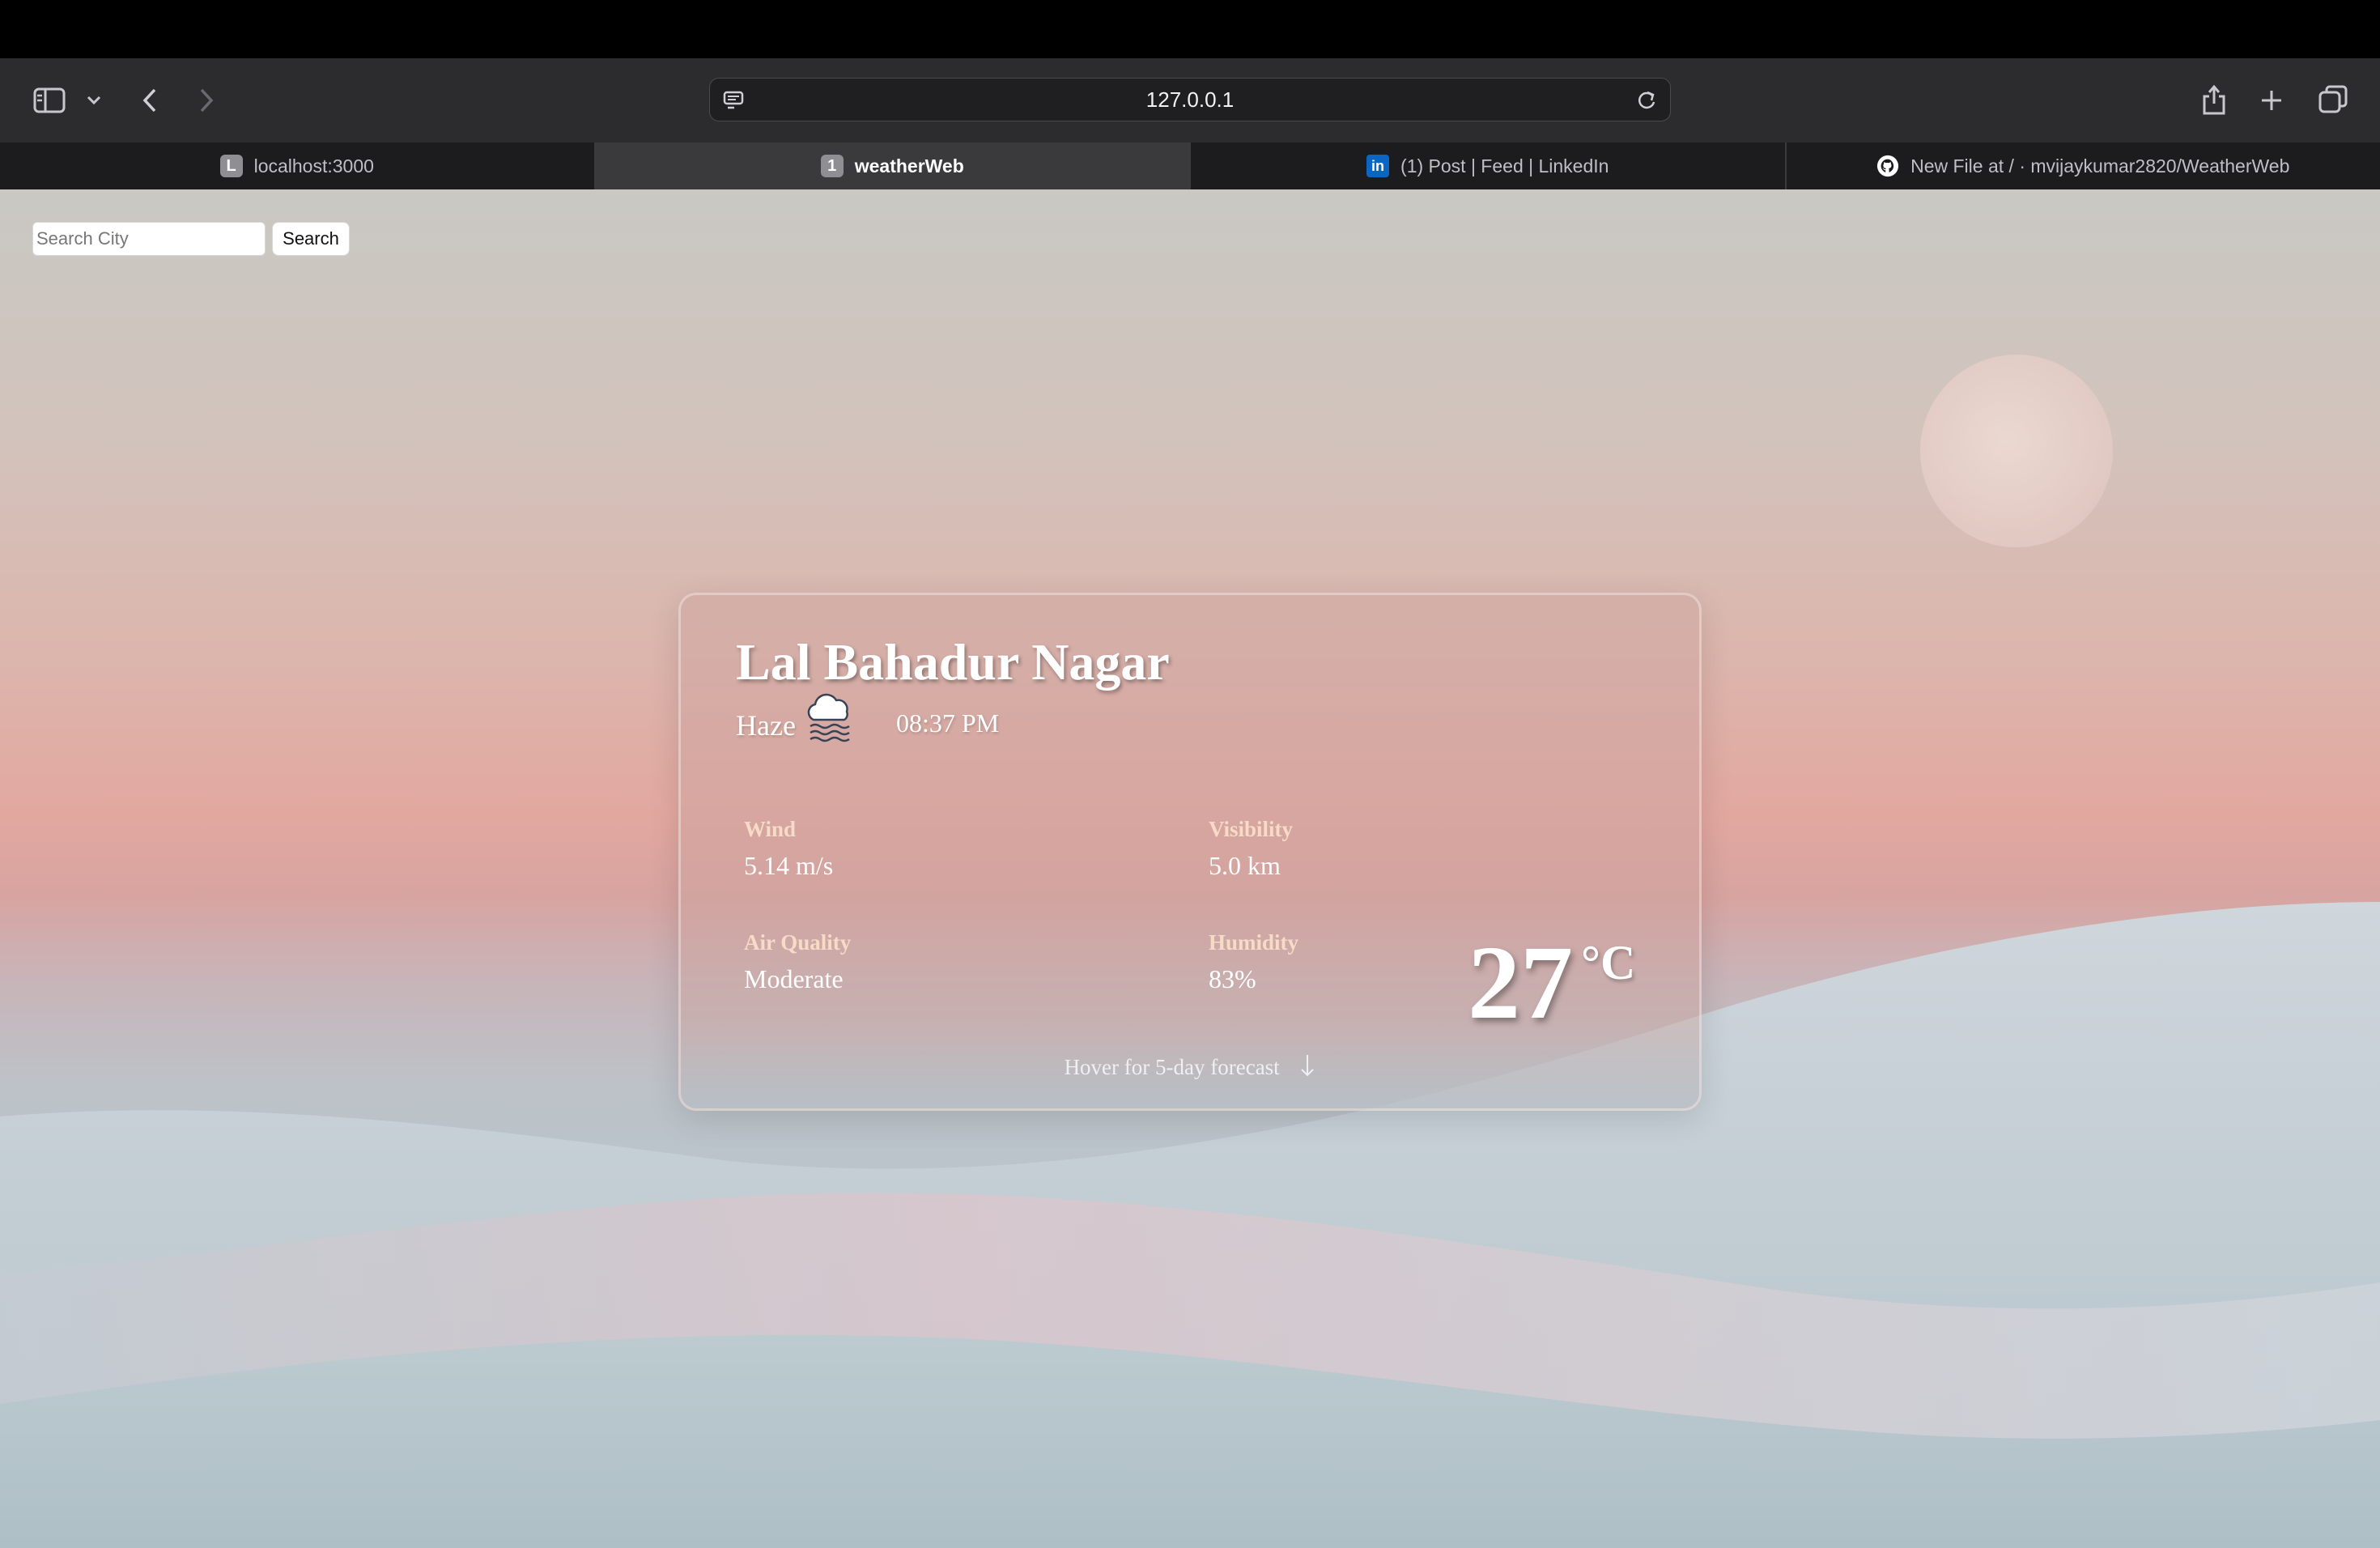 The height and width of the screenshot is (1548, 2380). Describe the element at coordinates (1646, 103) in the screenshot. I see `reload-icon` at that location.